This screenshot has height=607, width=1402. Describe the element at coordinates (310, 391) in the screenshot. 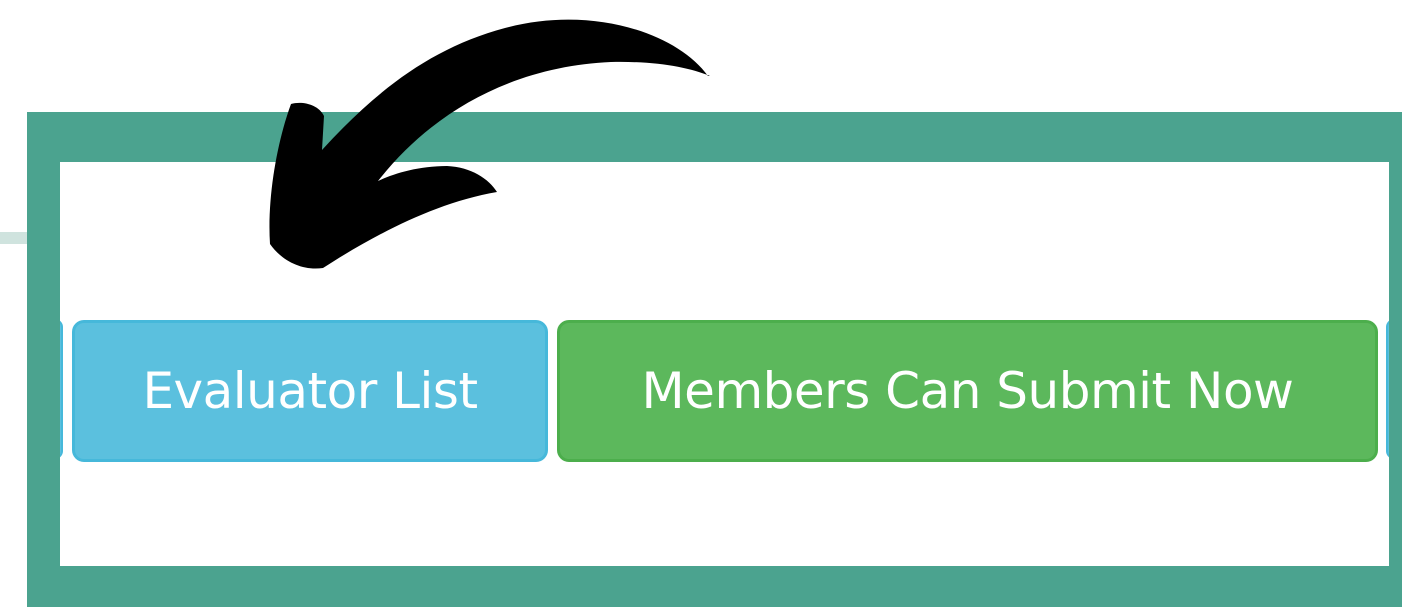

I see `evaluator-list-button: Evaluator List` at that location.